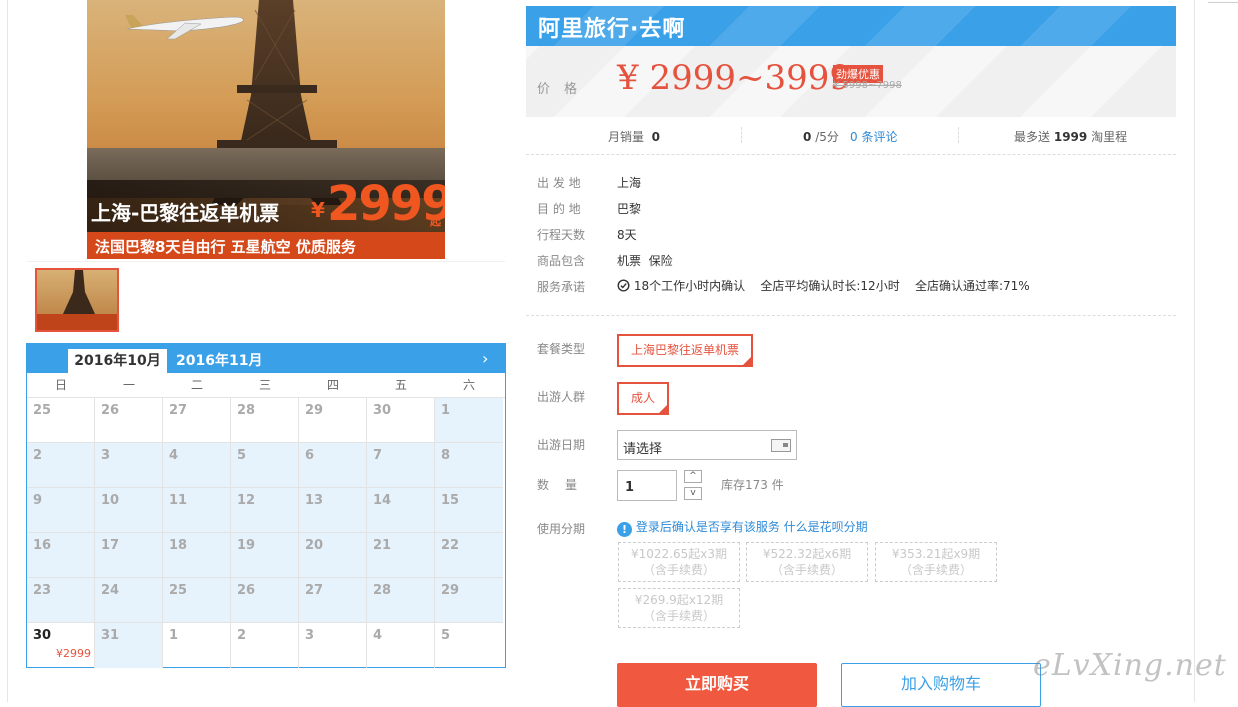 This screenshot has width=1238, height=707. Describe the element at coordinates (561, 445) in the screenshot. I see `date-label: 出游日期` at that location.